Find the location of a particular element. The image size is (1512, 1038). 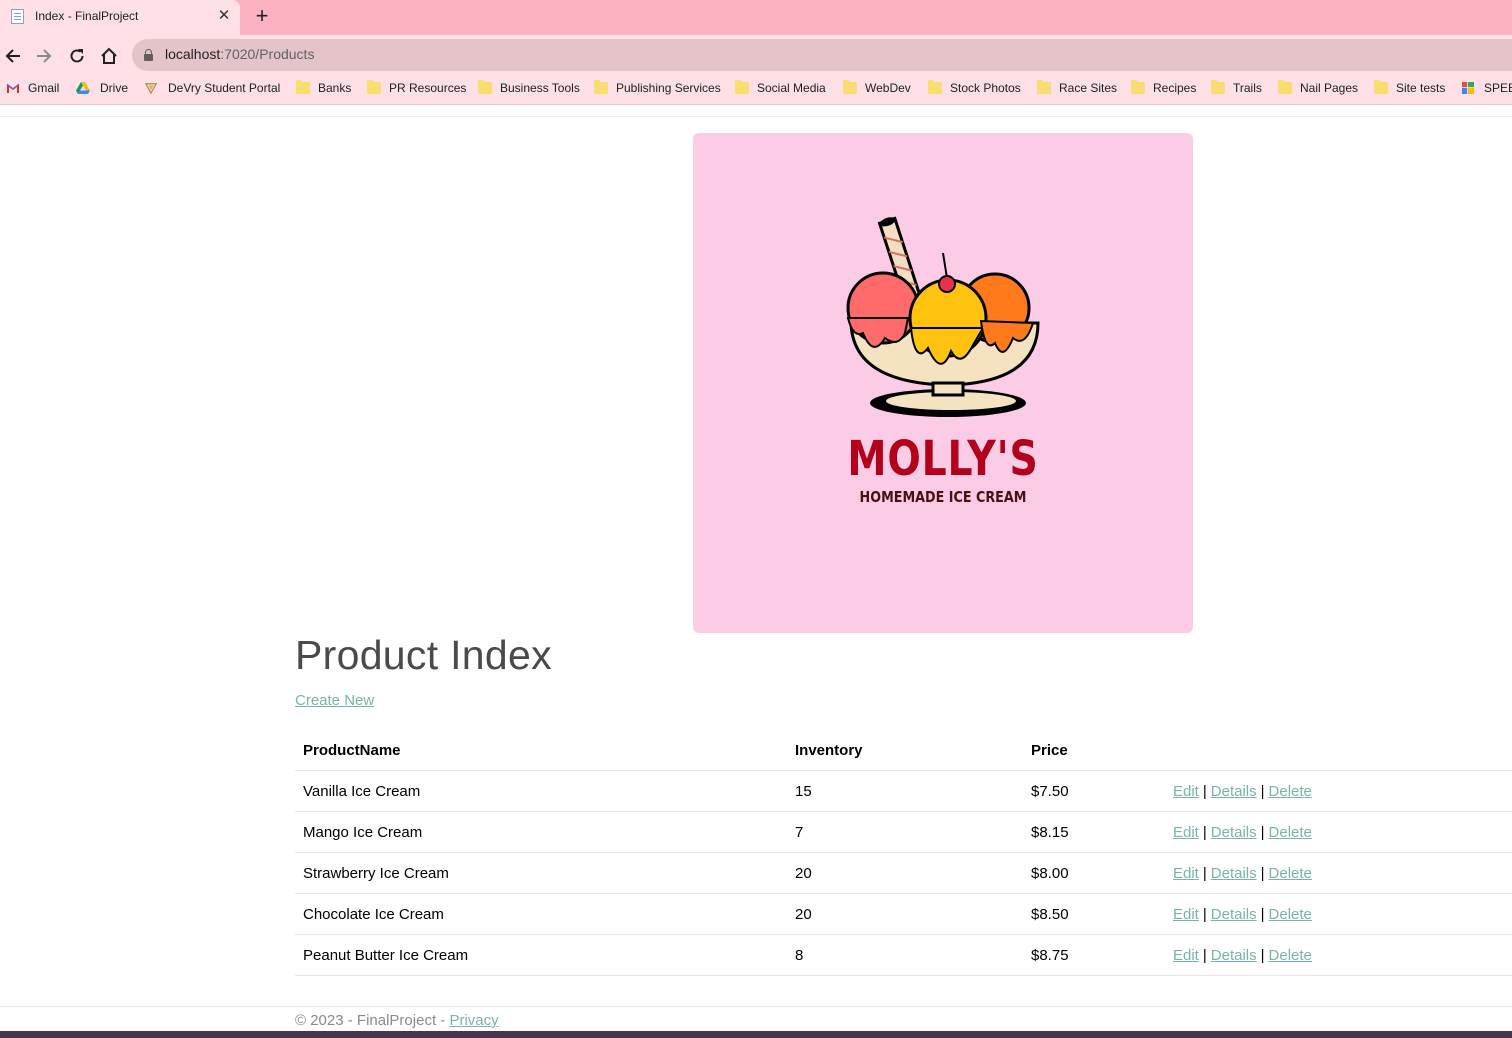

product-price: $7.50 is located at coordinates (1094, 791).